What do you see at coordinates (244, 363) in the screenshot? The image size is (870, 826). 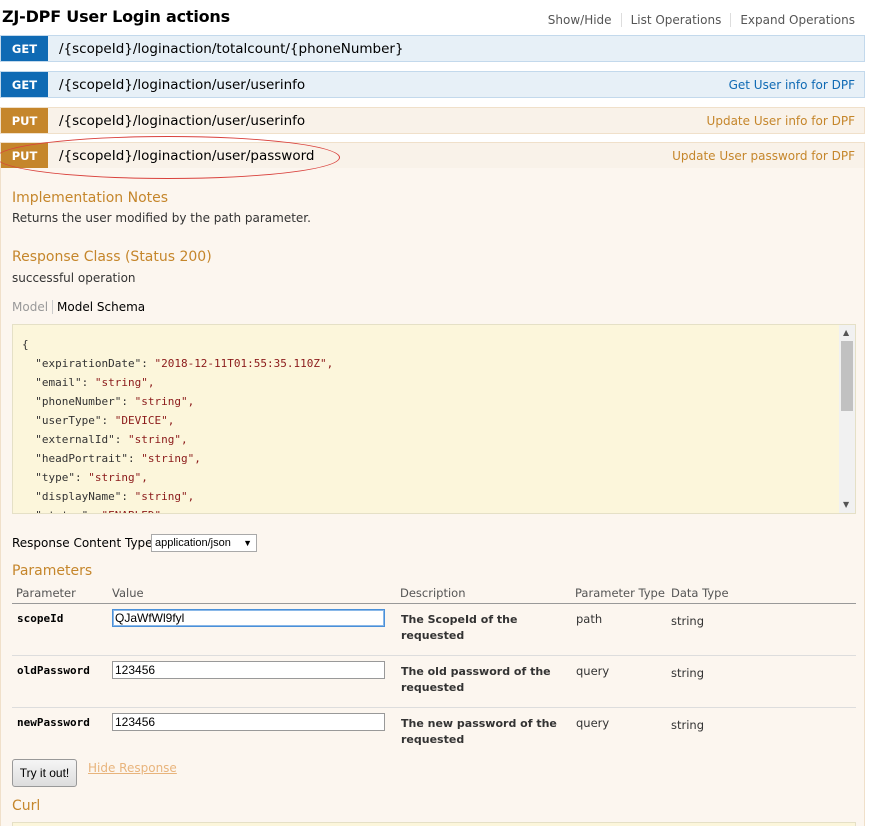 I see `schema-value: "2018-12-11T01:55:35.110Z",` at bounding box center [244, 363].